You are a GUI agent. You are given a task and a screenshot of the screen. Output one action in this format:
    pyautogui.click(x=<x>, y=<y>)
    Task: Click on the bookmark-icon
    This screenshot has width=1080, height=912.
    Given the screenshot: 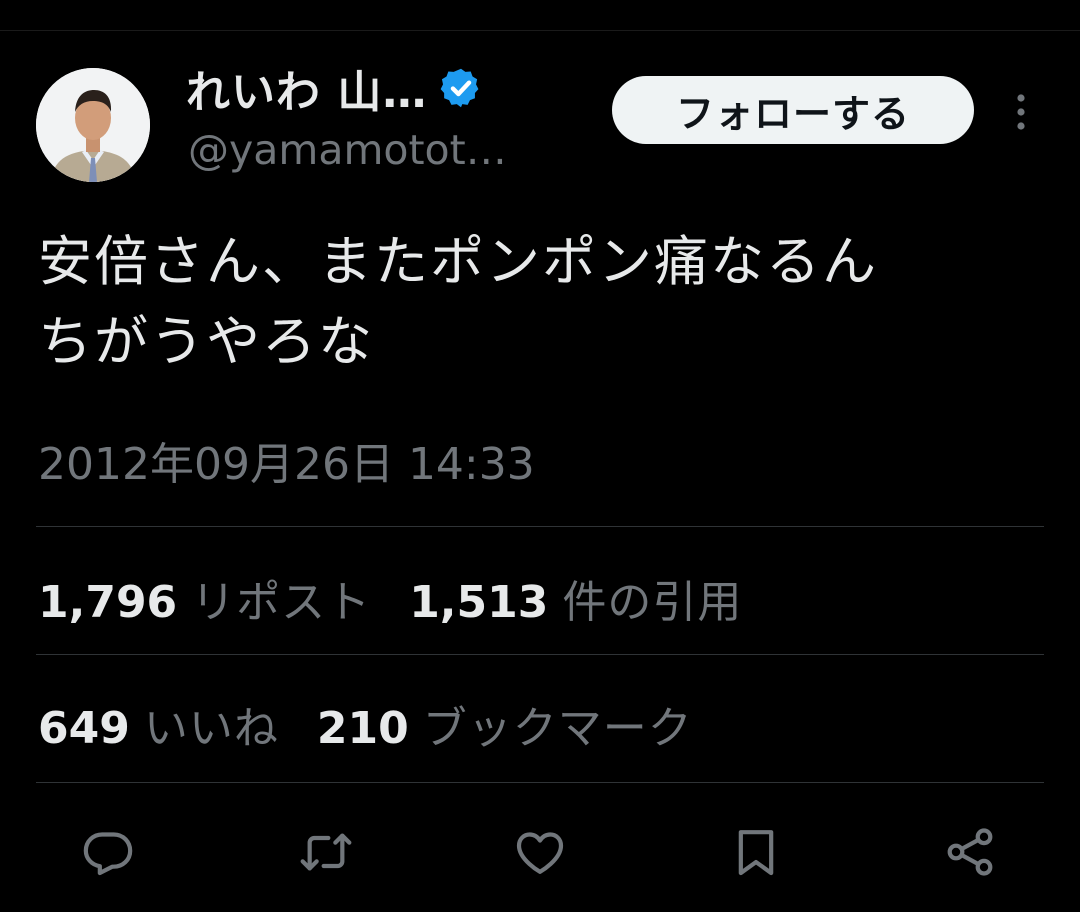 What is the action you would take?
    pyautogui.click(x=756, y=853)
    